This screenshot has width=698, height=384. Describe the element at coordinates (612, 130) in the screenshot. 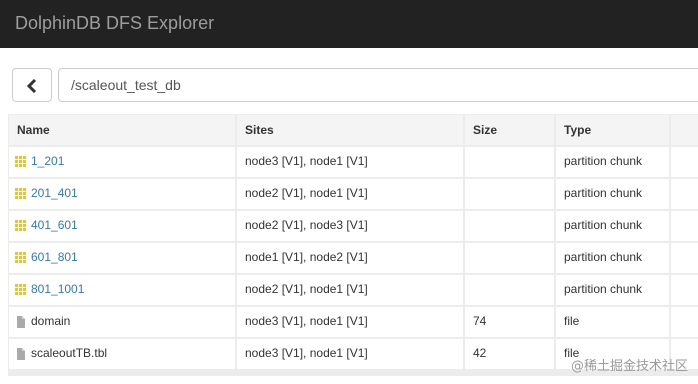

I see `header-column-type: Type` at that location.